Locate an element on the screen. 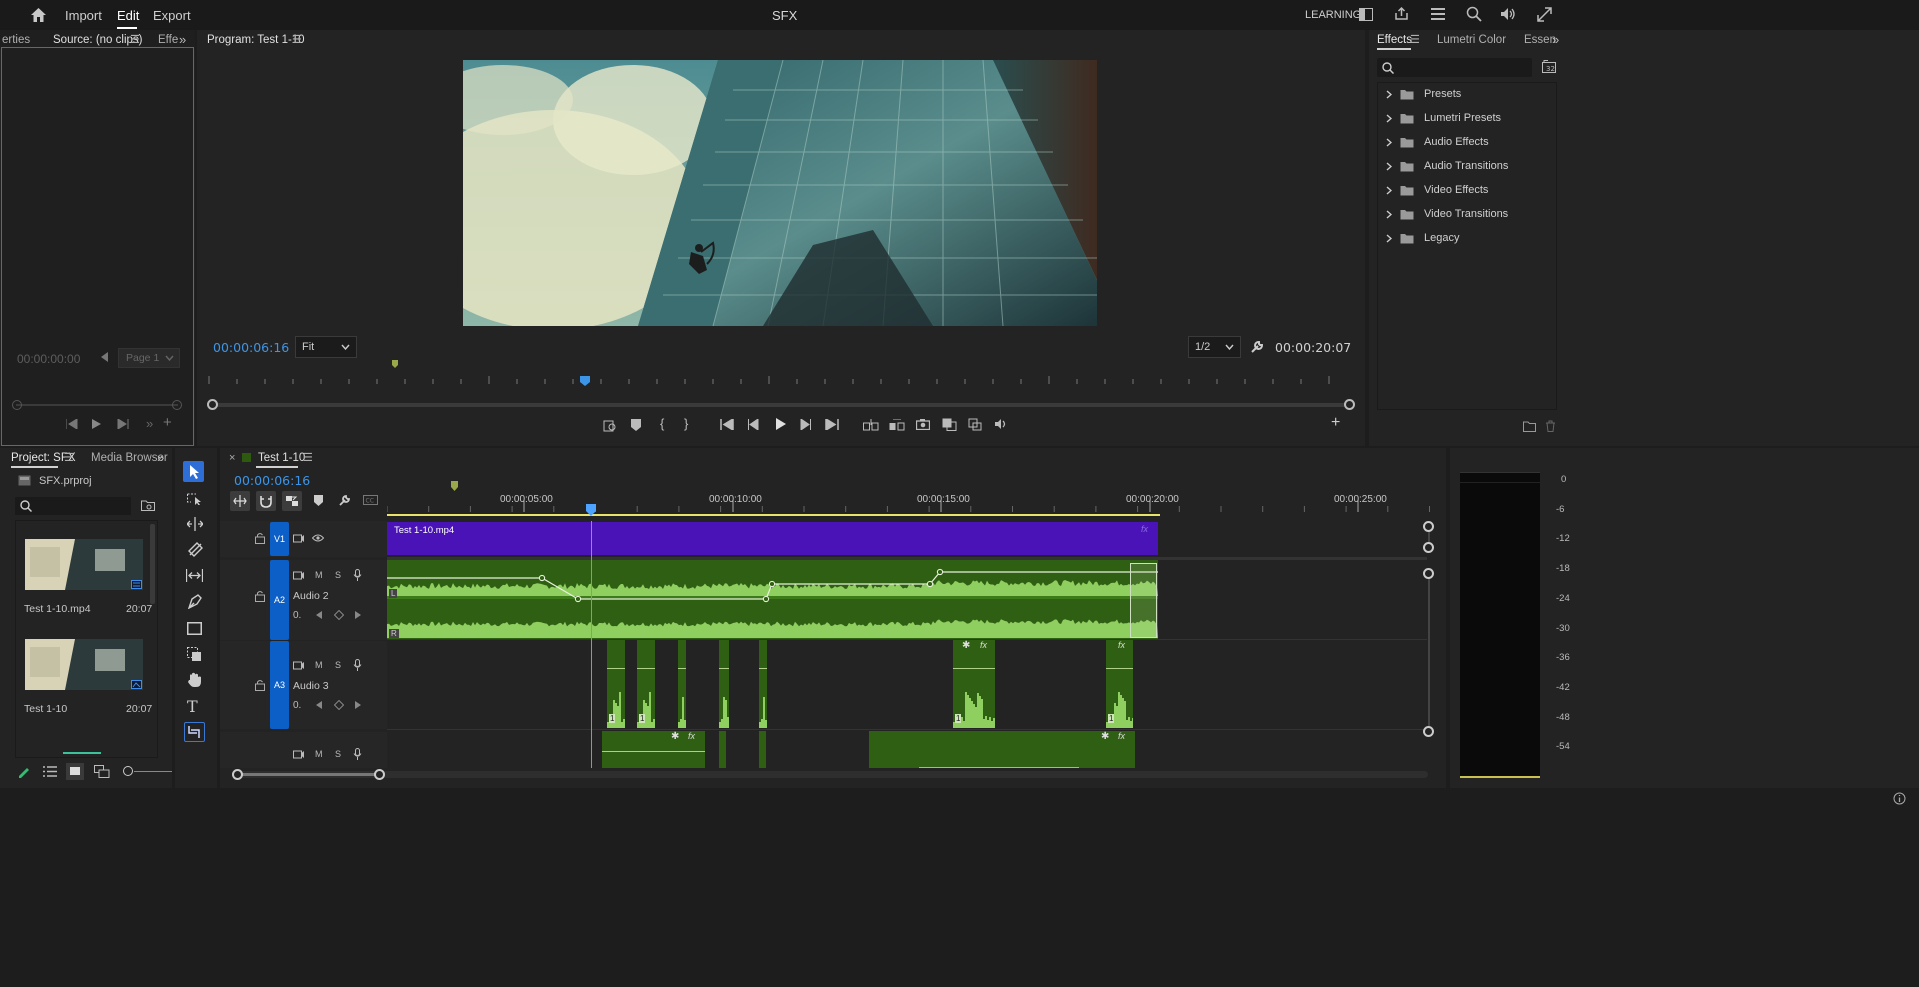 This screenshot has width=1919, height=987. volume-icon is located at coordinates (1508, 14).